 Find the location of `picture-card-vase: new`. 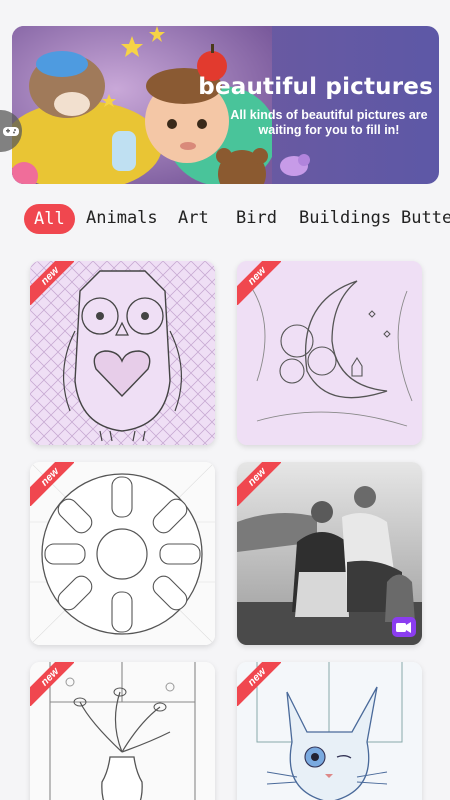

picture-card-vase: new is located at coordinates (122, 731).